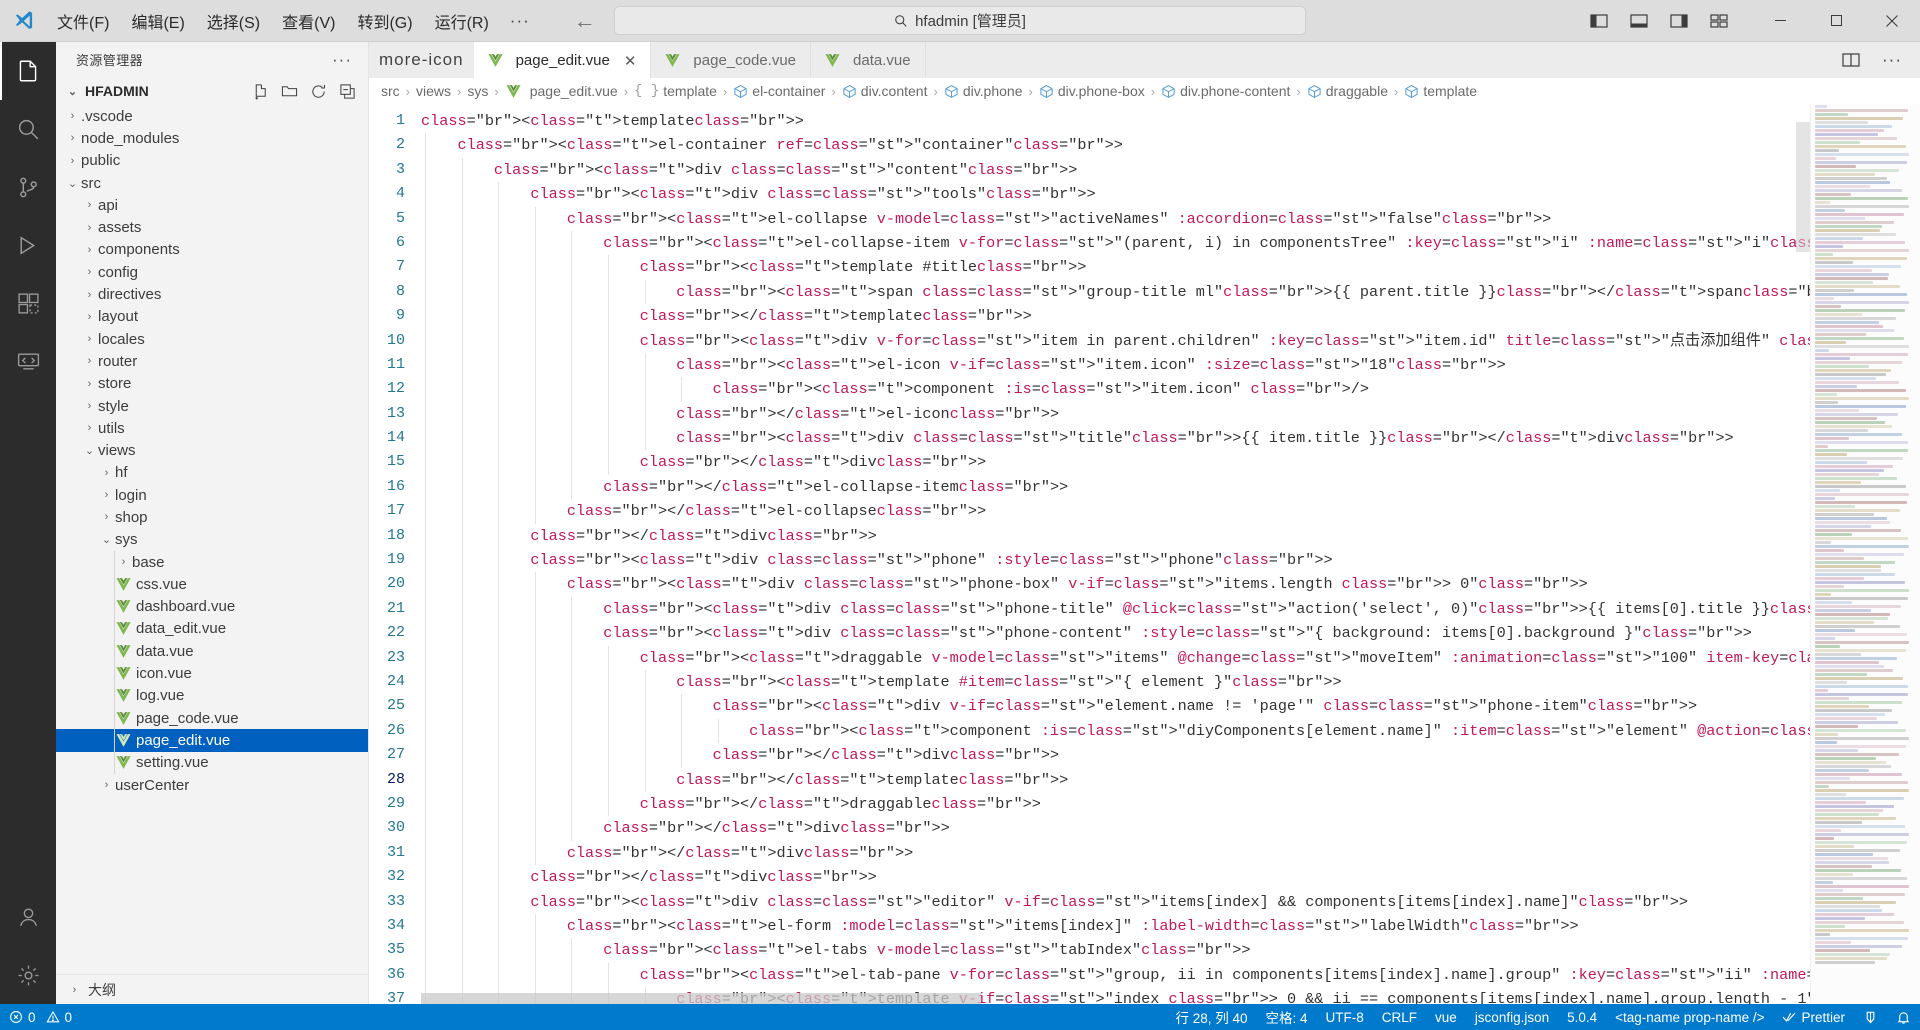 The height and width of the screenshot is (1030, 1920). Describe the element at coordinates (1803, 187) in the screenshot. I see `scrollbar-thumb` at that location.